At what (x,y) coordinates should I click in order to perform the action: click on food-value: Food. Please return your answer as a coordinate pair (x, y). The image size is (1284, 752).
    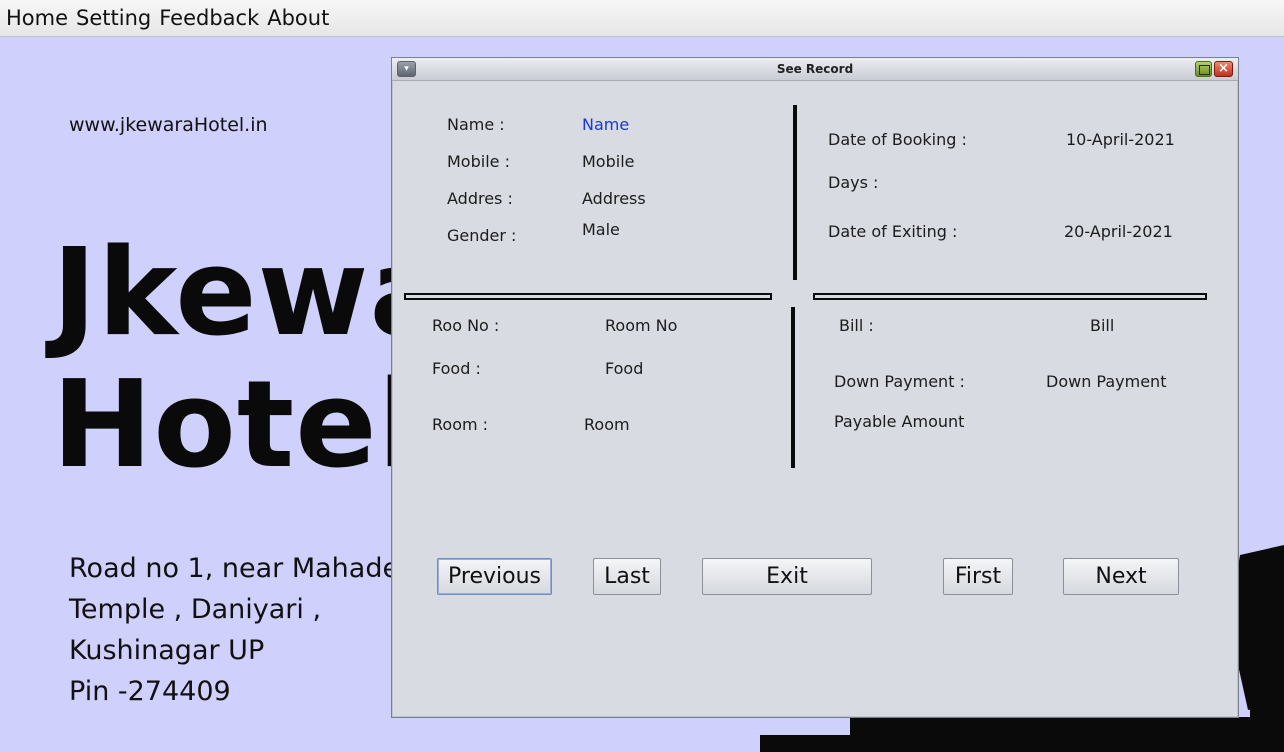
    Looking at the image, I should click on (624, 368).